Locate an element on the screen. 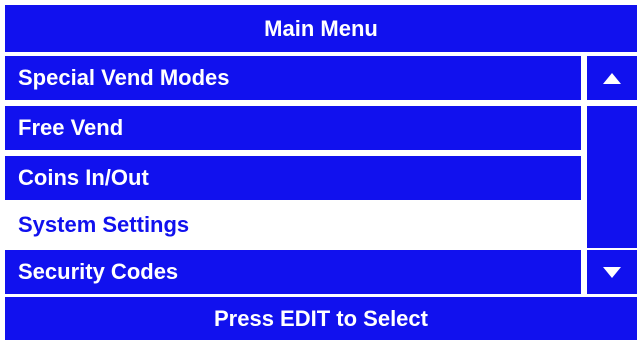  menu-item-free-vend: Free Vend is located at coordinates (293, 128).